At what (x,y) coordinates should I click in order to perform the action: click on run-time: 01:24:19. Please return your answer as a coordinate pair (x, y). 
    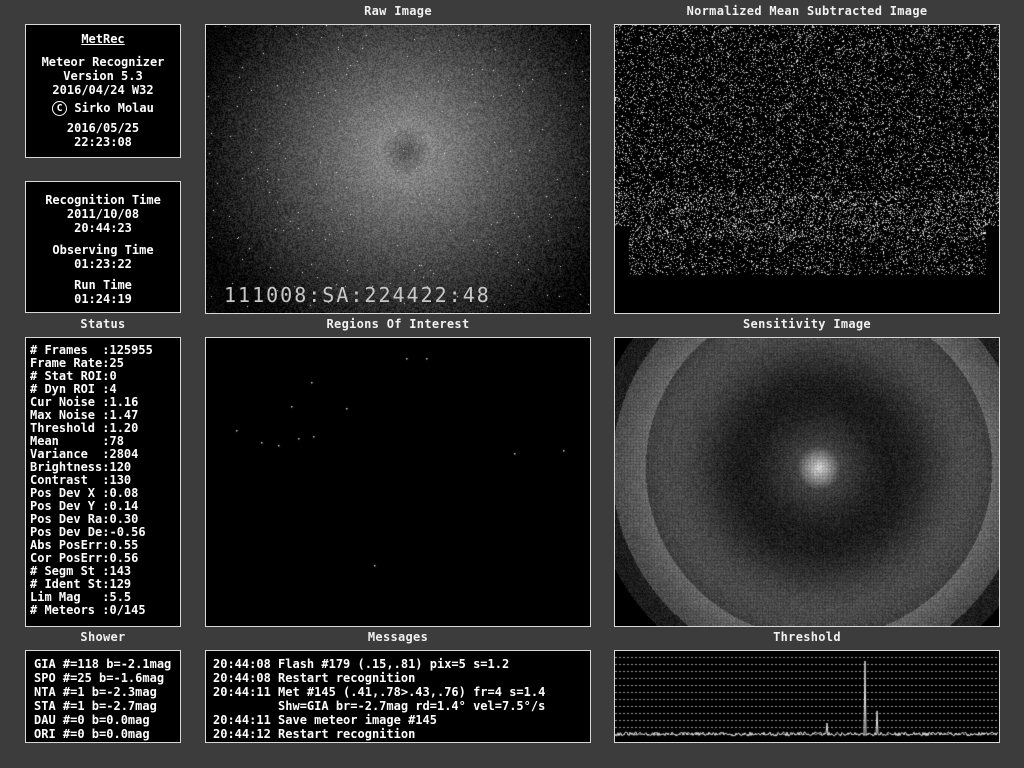
    Looking at the image, I should click on (103, 299).